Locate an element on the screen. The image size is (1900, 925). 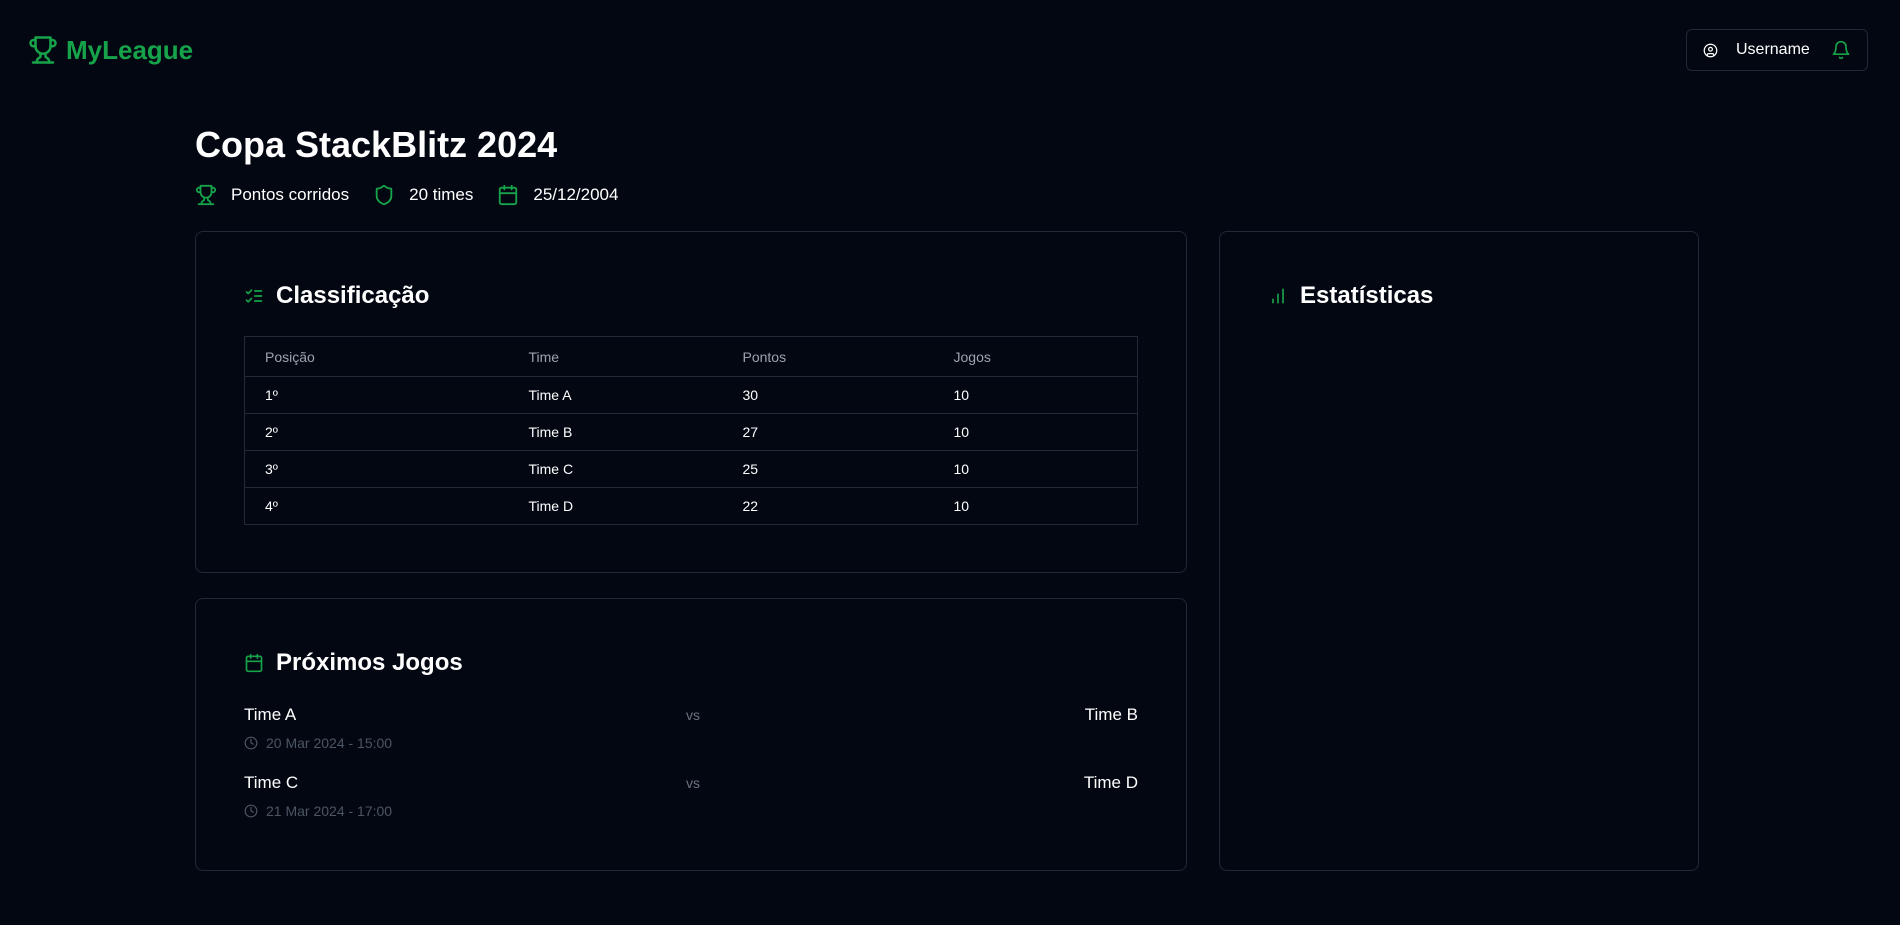
home-team: Time C is located at coordinates (271, 782).